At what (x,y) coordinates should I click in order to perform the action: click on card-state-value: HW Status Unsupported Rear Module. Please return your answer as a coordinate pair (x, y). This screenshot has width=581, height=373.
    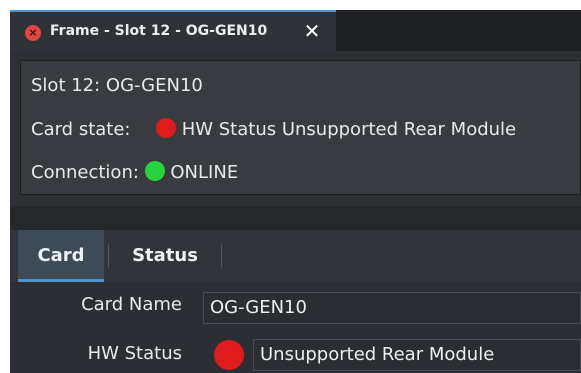
    Looking at the image, I should click on (349, 129).